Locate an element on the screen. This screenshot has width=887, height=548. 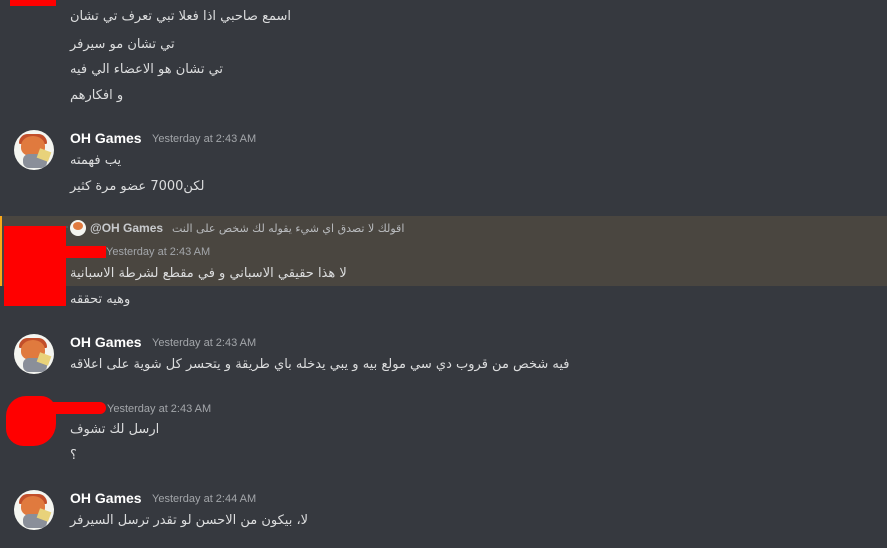
message-text: ؟ is located at coordinates (73, 455).